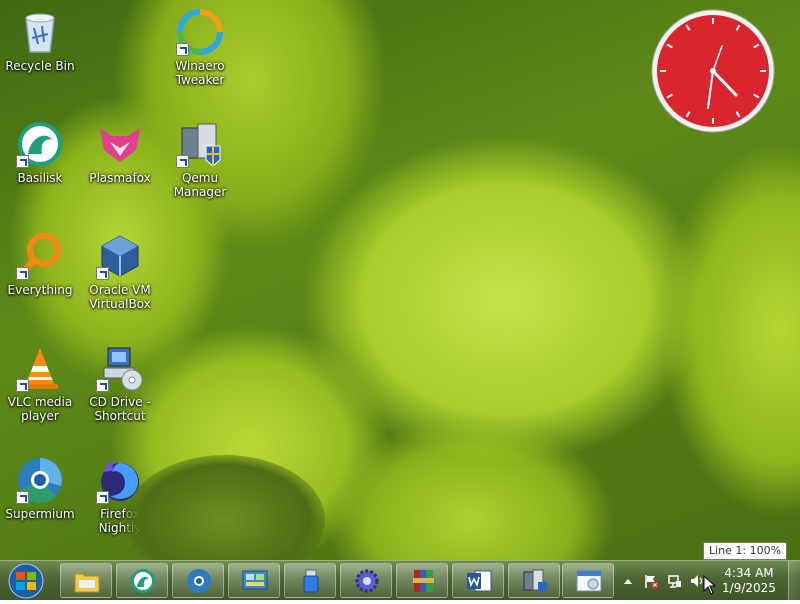 Image resolution: width=800 pixels, height=604 pixels. I want to click on taskbar-settings, so click(366, 580).